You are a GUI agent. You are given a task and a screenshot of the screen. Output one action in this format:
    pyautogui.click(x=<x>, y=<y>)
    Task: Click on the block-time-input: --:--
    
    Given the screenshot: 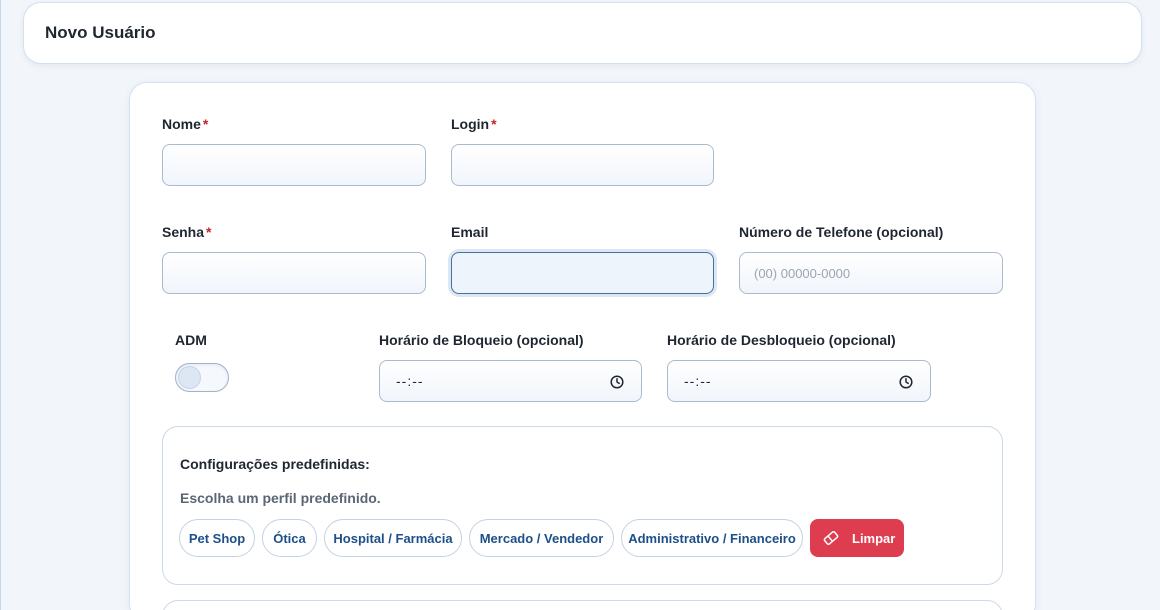 What is the action you would take?
    pyautogui.click(x=510, y=381)
    